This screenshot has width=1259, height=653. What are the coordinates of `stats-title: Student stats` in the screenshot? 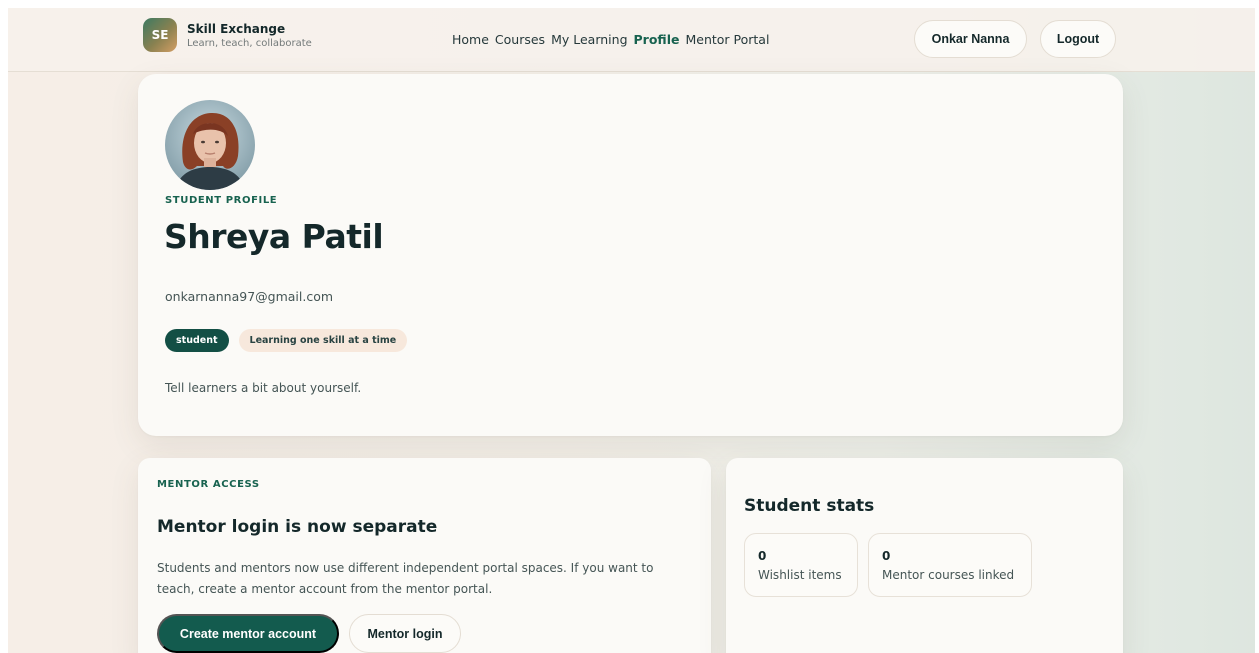 It's located at (809, 506).